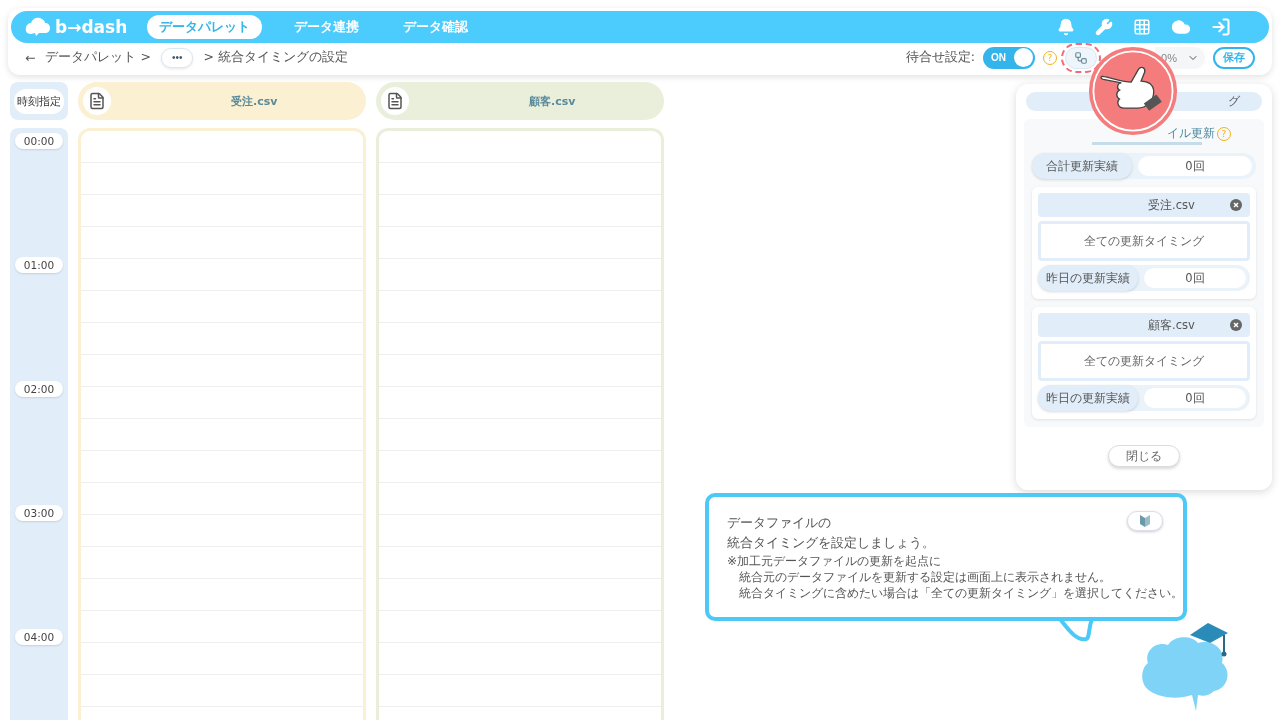 The image size is (1280, 720). Describe the element at coordinates (1009, 57) in the screenshot. I see `wait-toggle: ON` at that location.